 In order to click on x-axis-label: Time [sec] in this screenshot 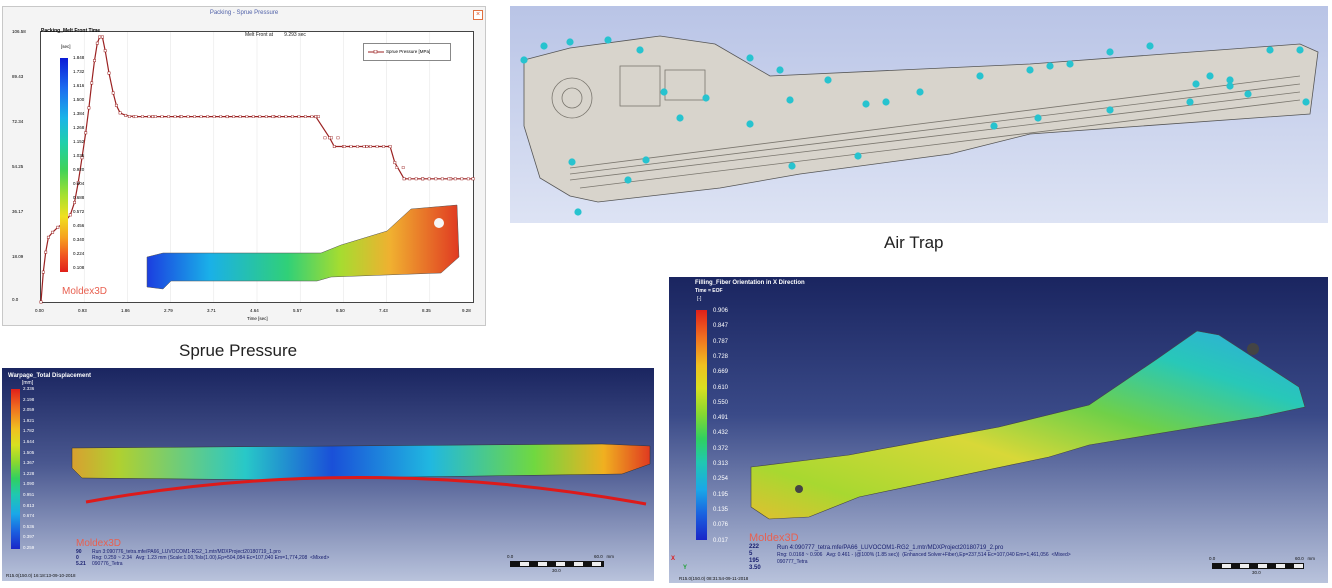, I will do `click(257, 318)`.